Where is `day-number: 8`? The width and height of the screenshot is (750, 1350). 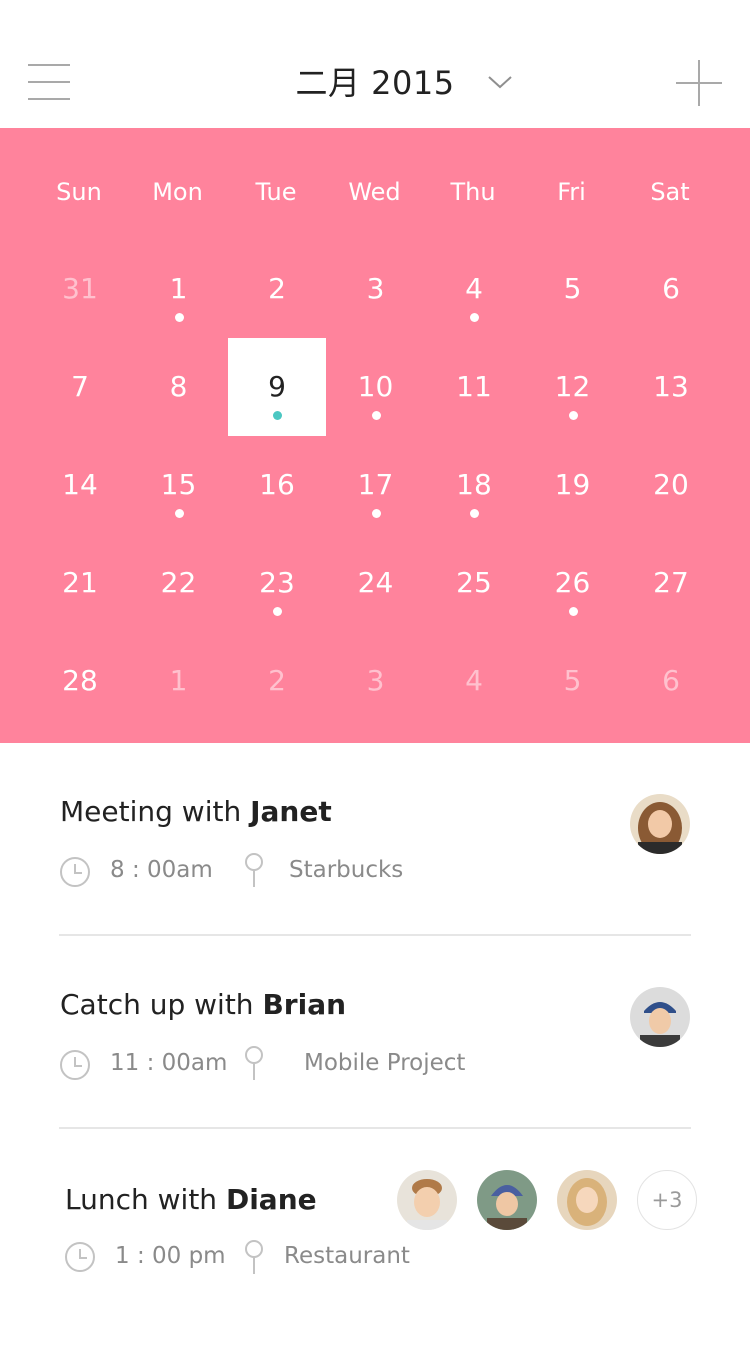
day-number: 8 is located at coordinates (178, 386).